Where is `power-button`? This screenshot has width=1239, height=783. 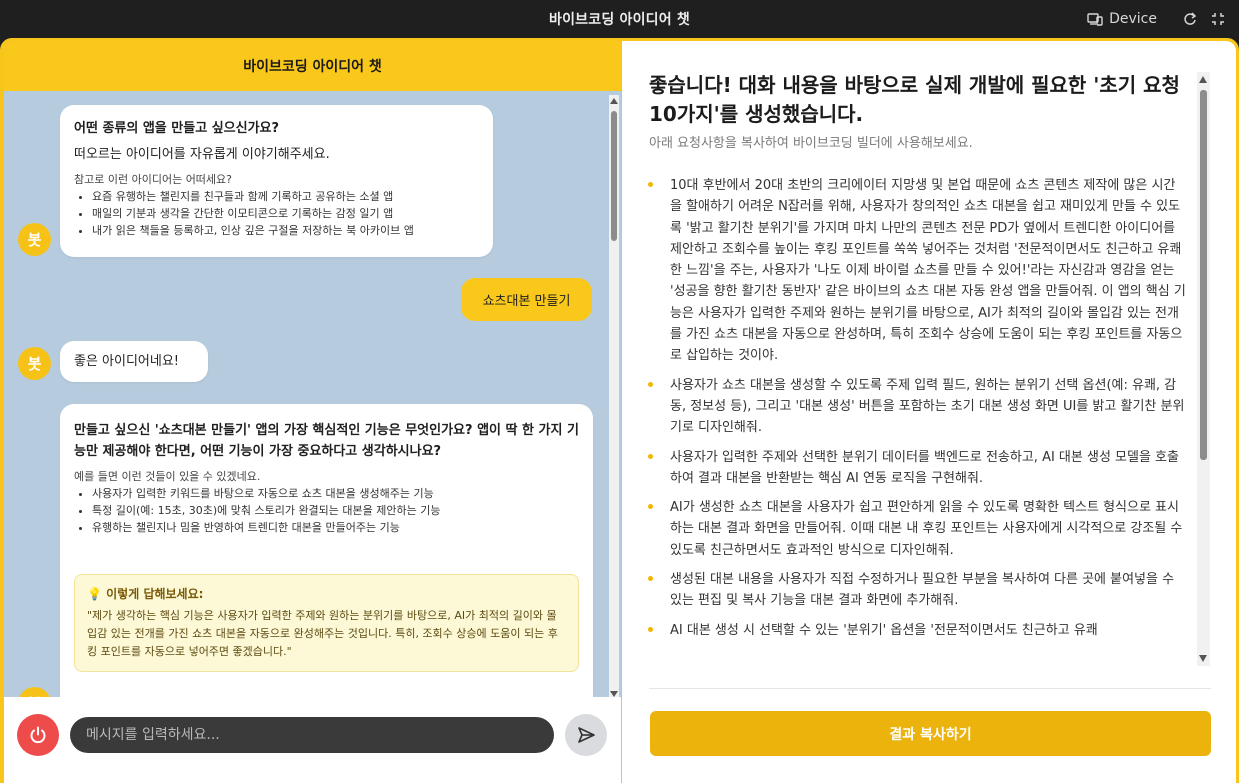
power-button is located at coordinates (38, 735).